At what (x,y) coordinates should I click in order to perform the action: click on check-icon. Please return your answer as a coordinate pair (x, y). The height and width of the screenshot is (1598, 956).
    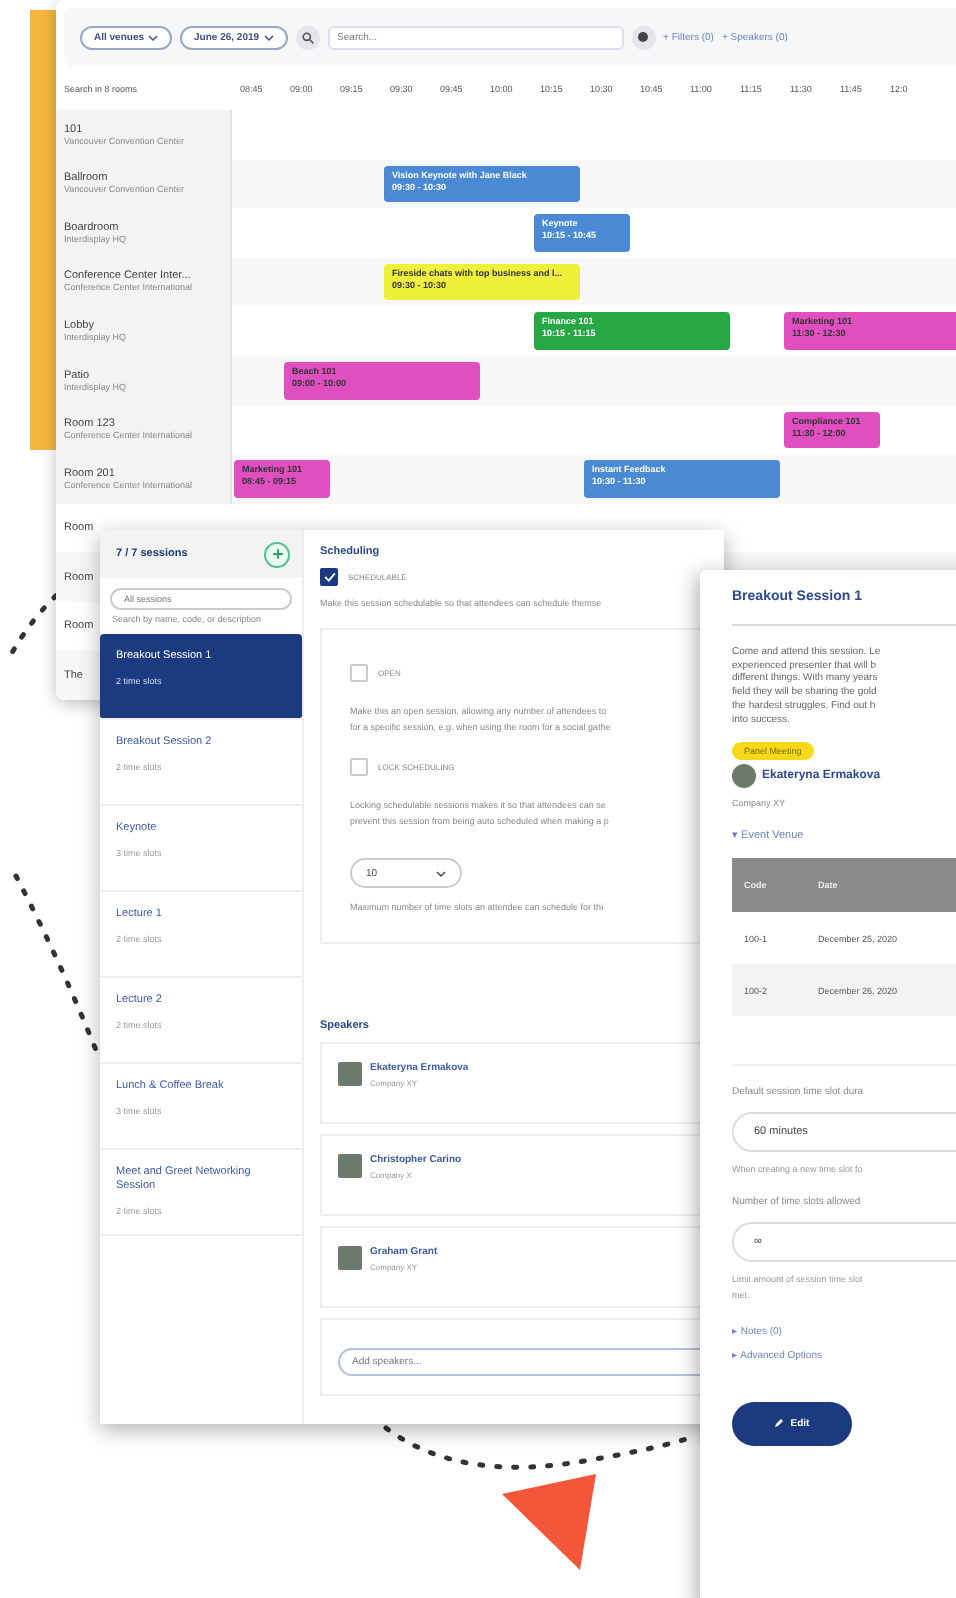
    Looking at the image, I should click on (329, 577).